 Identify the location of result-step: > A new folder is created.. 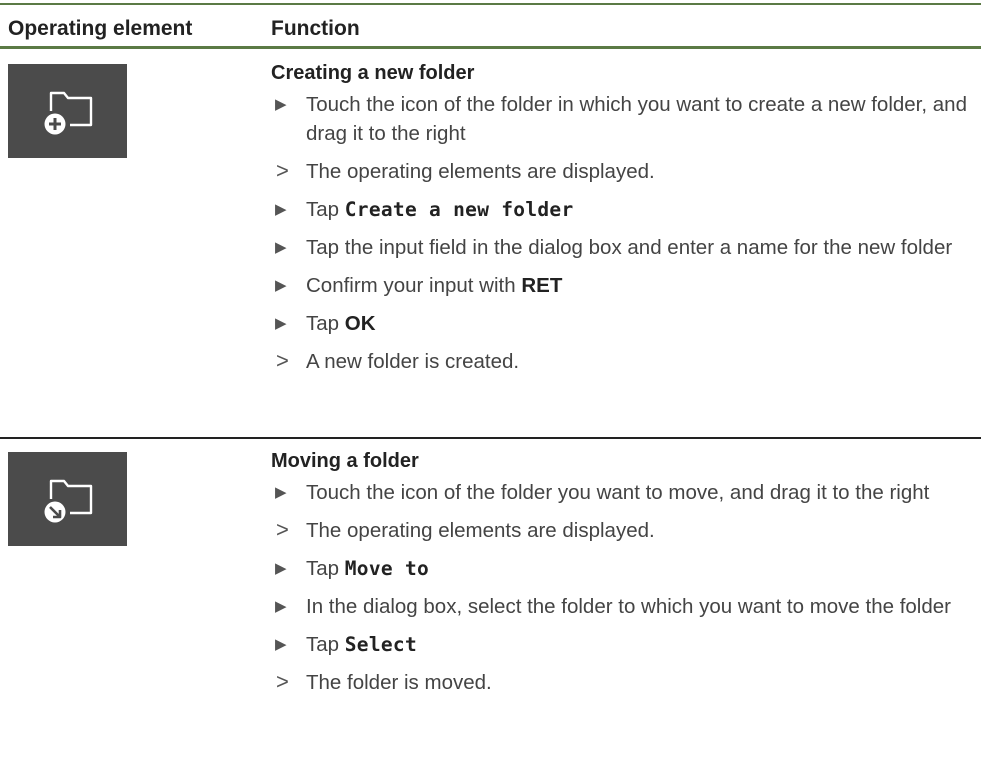
(623, 361).